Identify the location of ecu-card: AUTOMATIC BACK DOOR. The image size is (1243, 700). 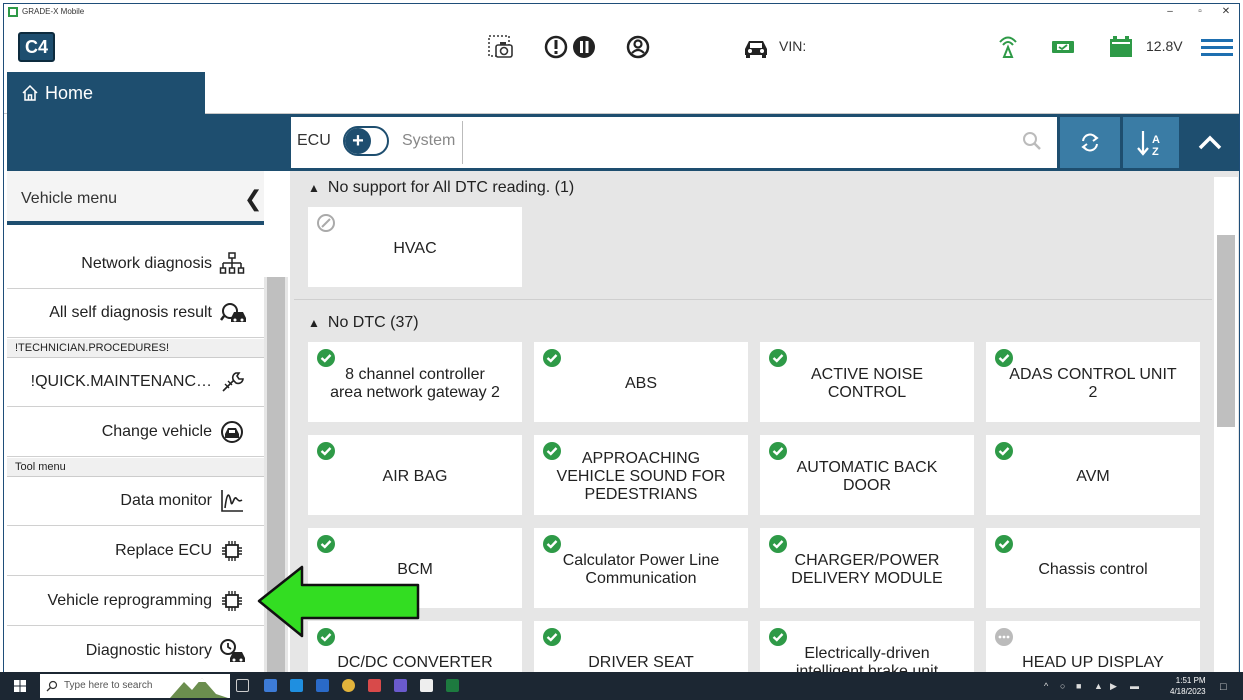
(867, 475).